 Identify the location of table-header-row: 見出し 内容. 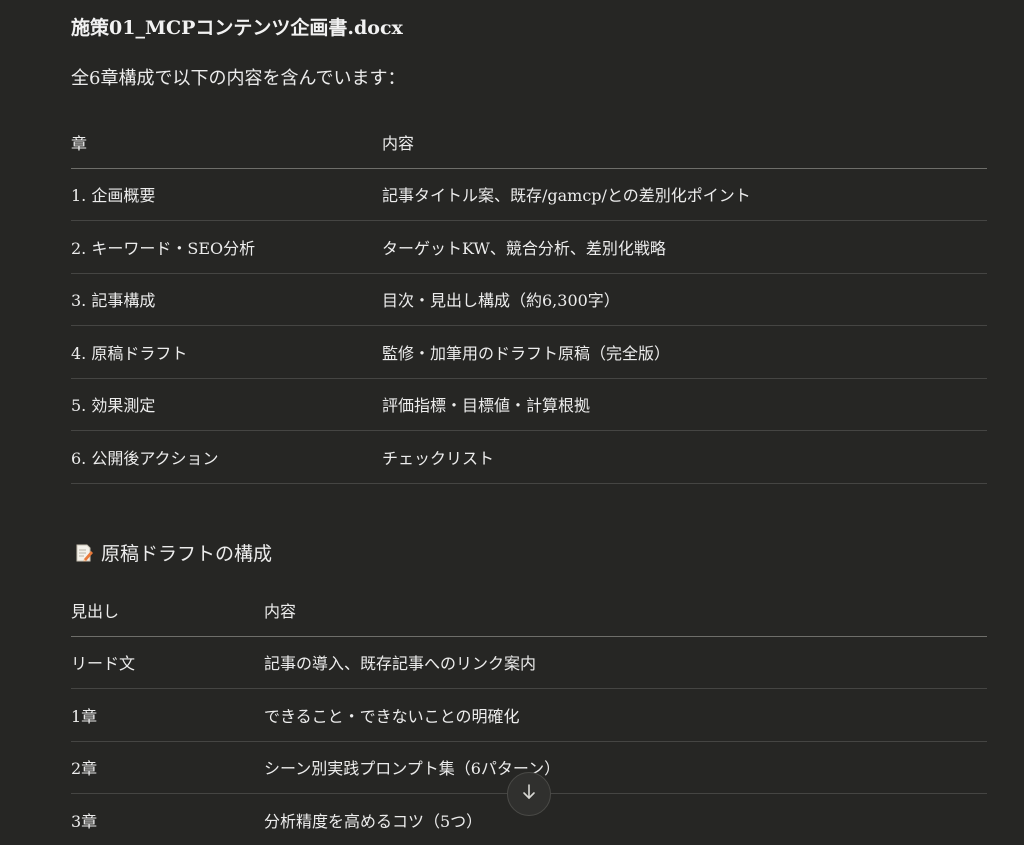
(529, 610).